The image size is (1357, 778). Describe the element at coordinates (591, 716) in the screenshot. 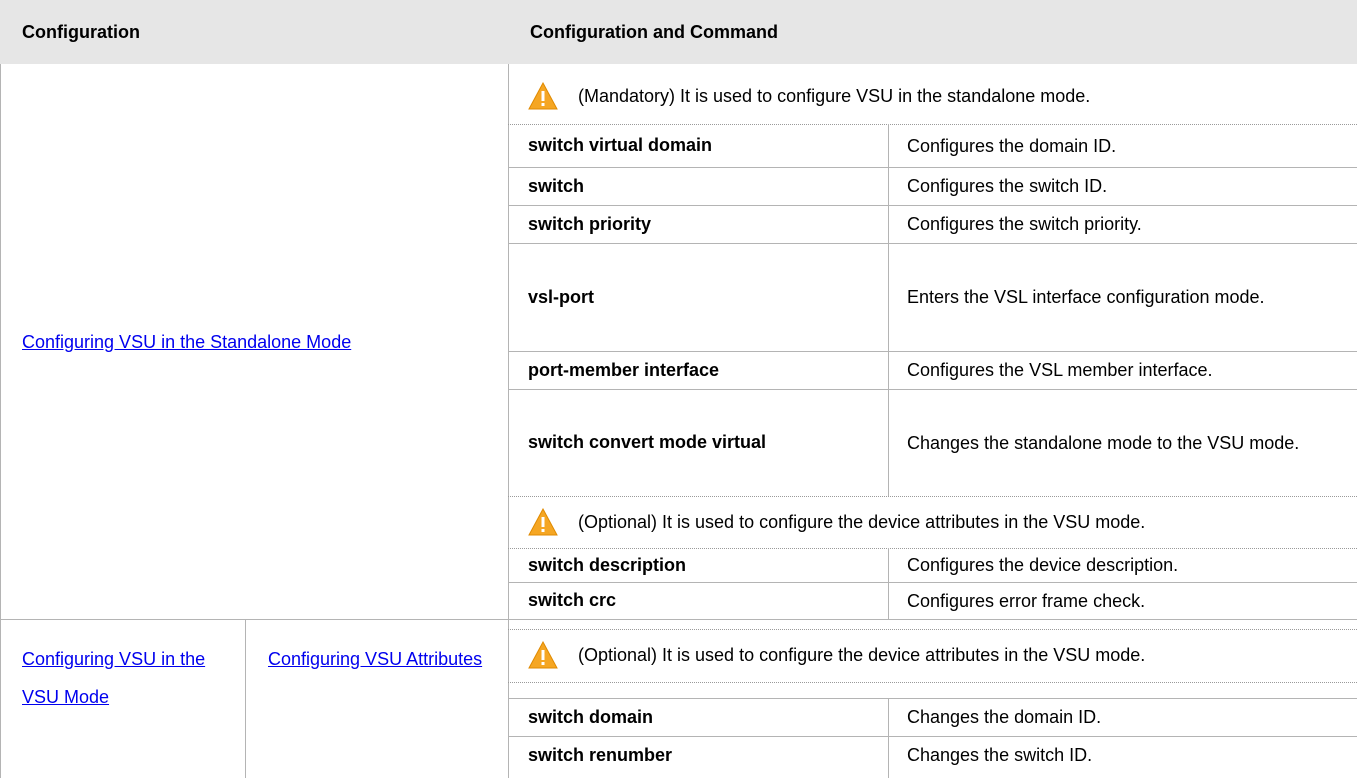

I see `table-row-cmd: switch domain` at that location.